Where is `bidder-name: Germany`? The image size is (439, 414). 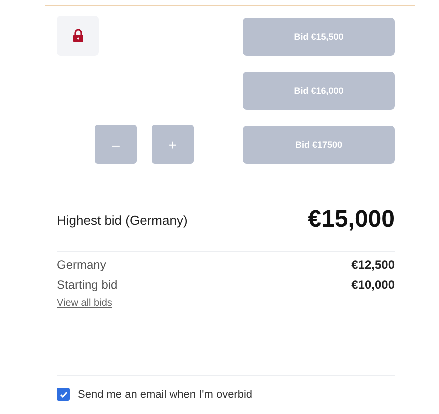
bidder-name: Germany is located at coordinates (81, 265).